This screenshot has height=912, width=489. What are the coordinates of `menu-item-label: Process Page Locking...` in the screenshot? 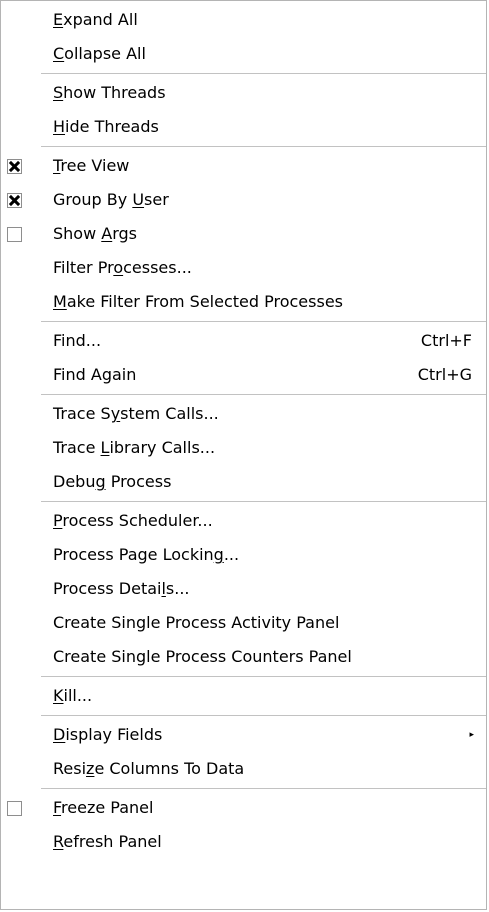 It's located at (146, 554).